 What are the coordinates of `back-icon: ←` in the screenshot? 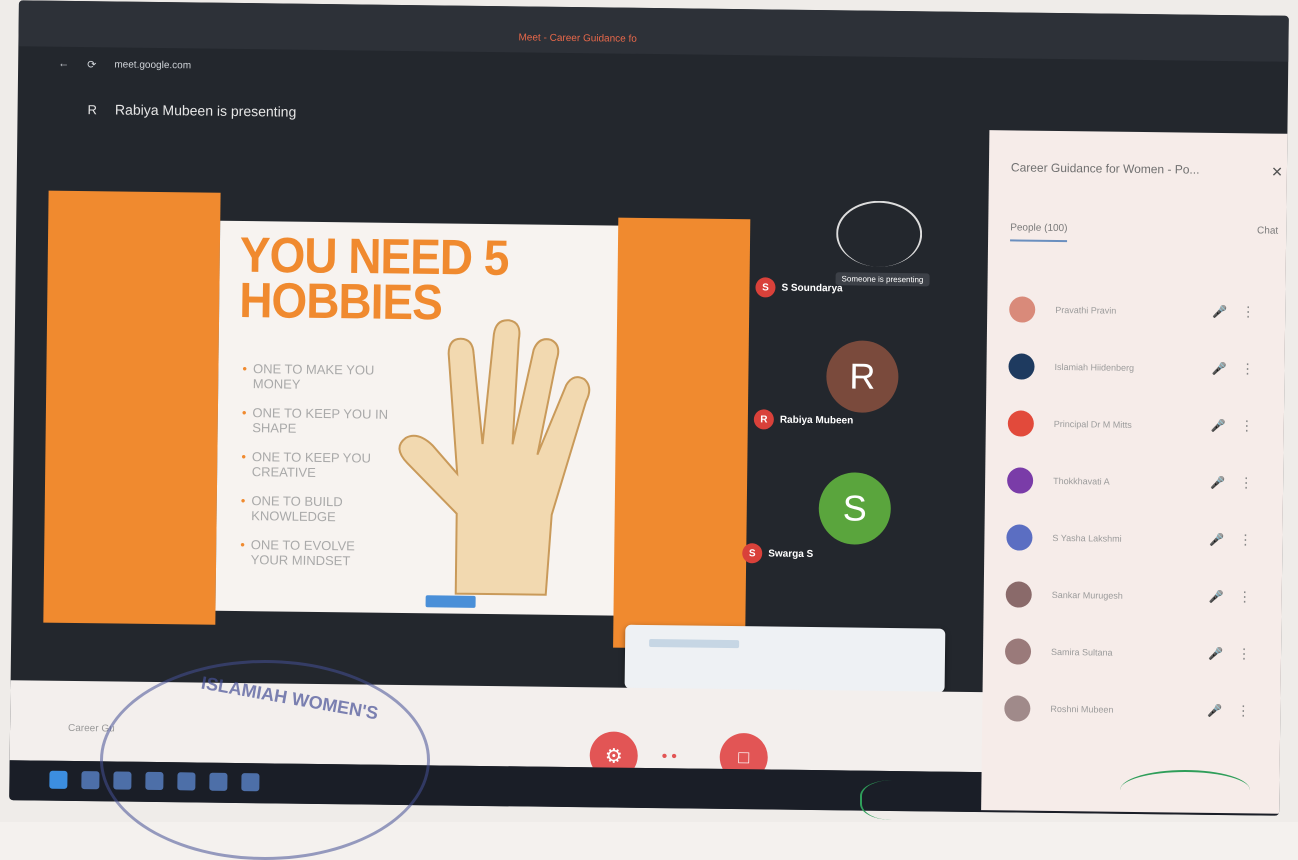 It's located at (63, 64).